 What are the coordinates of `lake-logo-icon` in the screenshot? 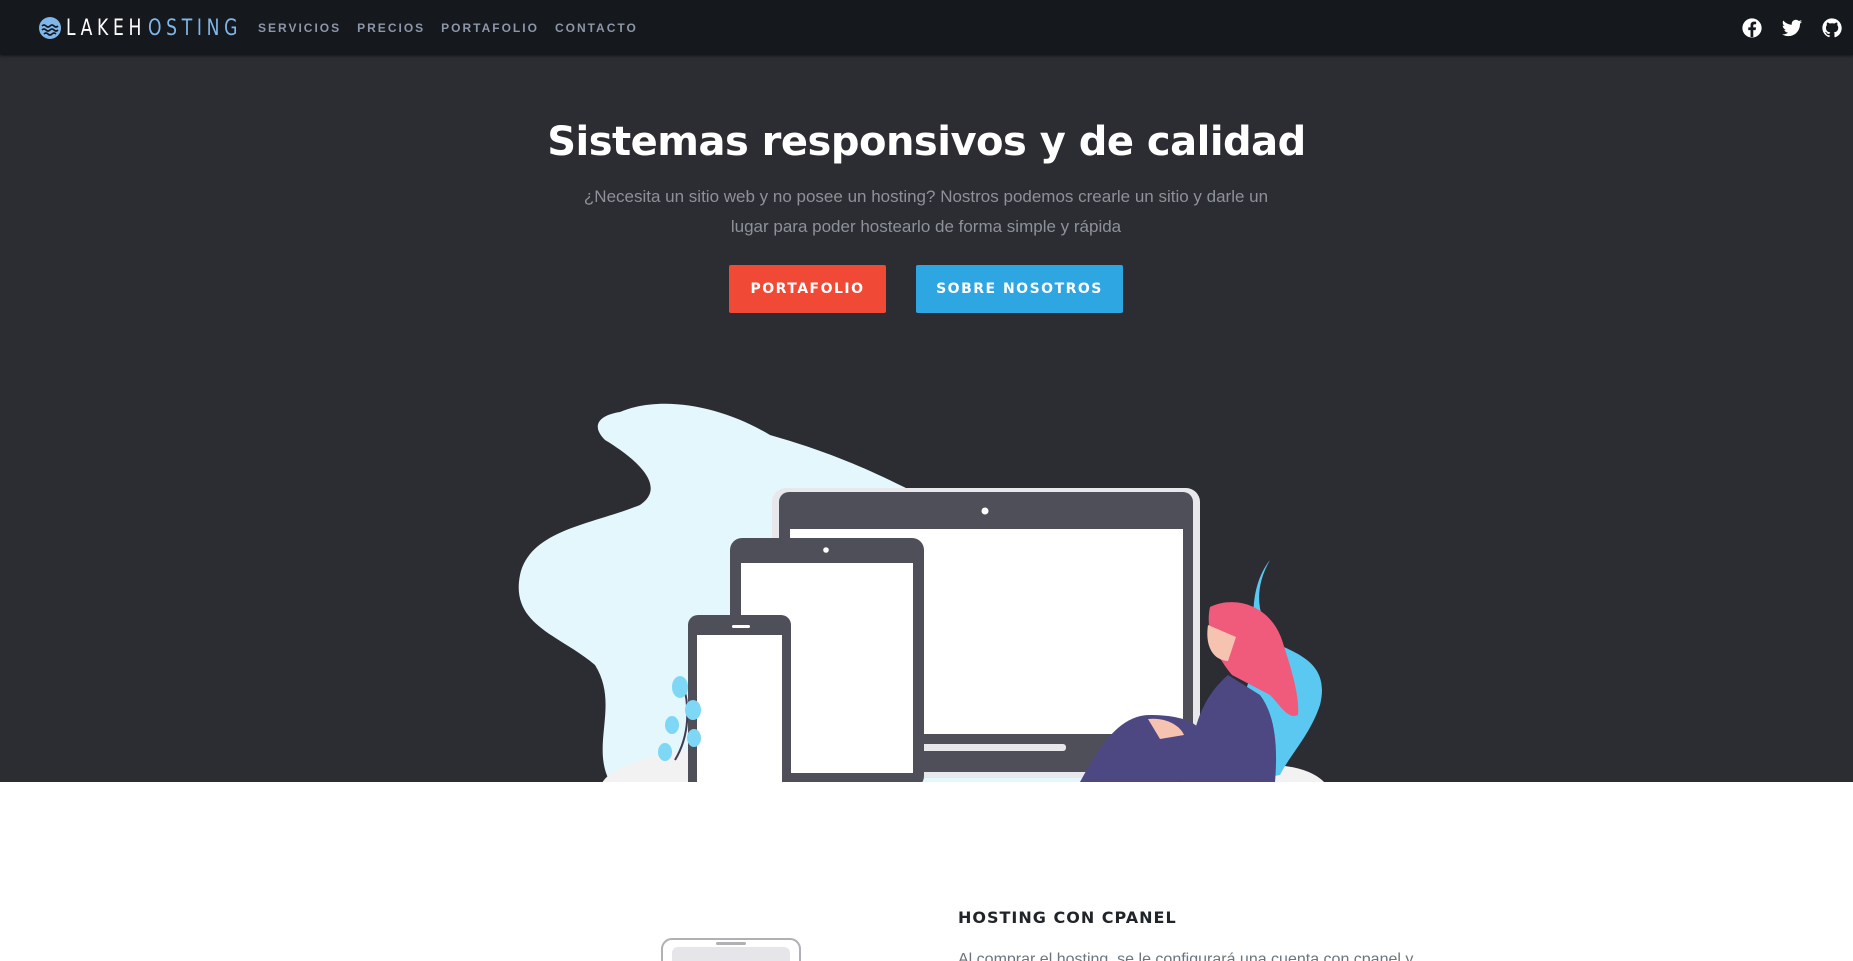 It's located at (50, 28).